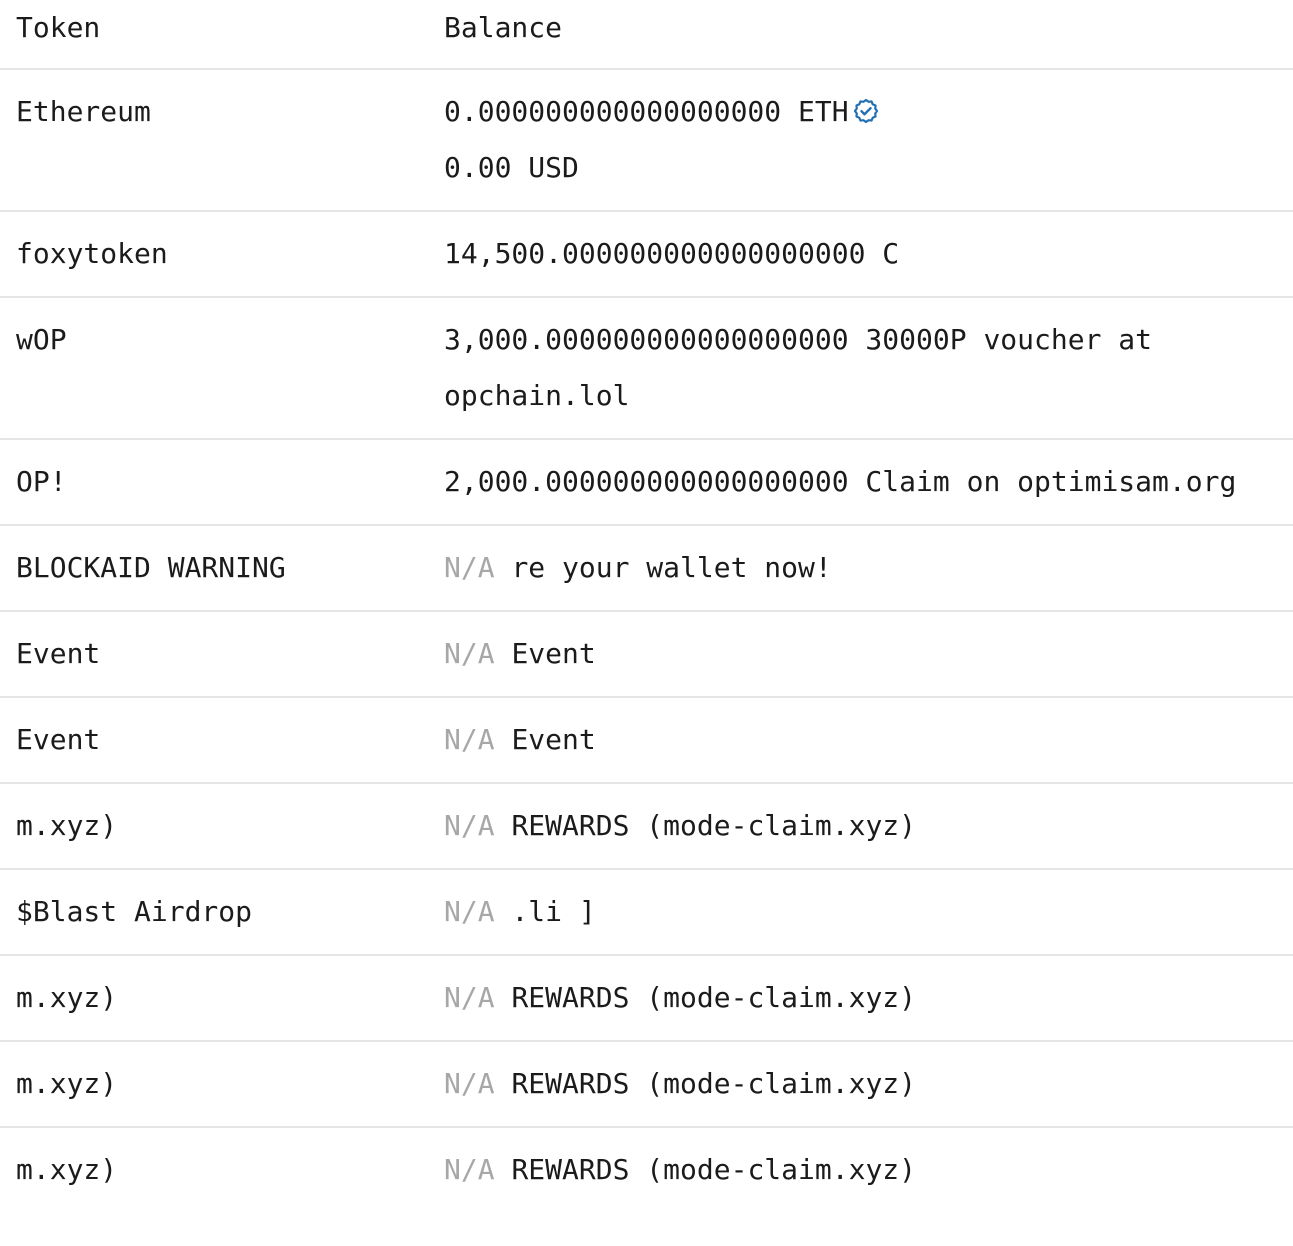  I want to click on token-name: OP!, so click(214, 482).